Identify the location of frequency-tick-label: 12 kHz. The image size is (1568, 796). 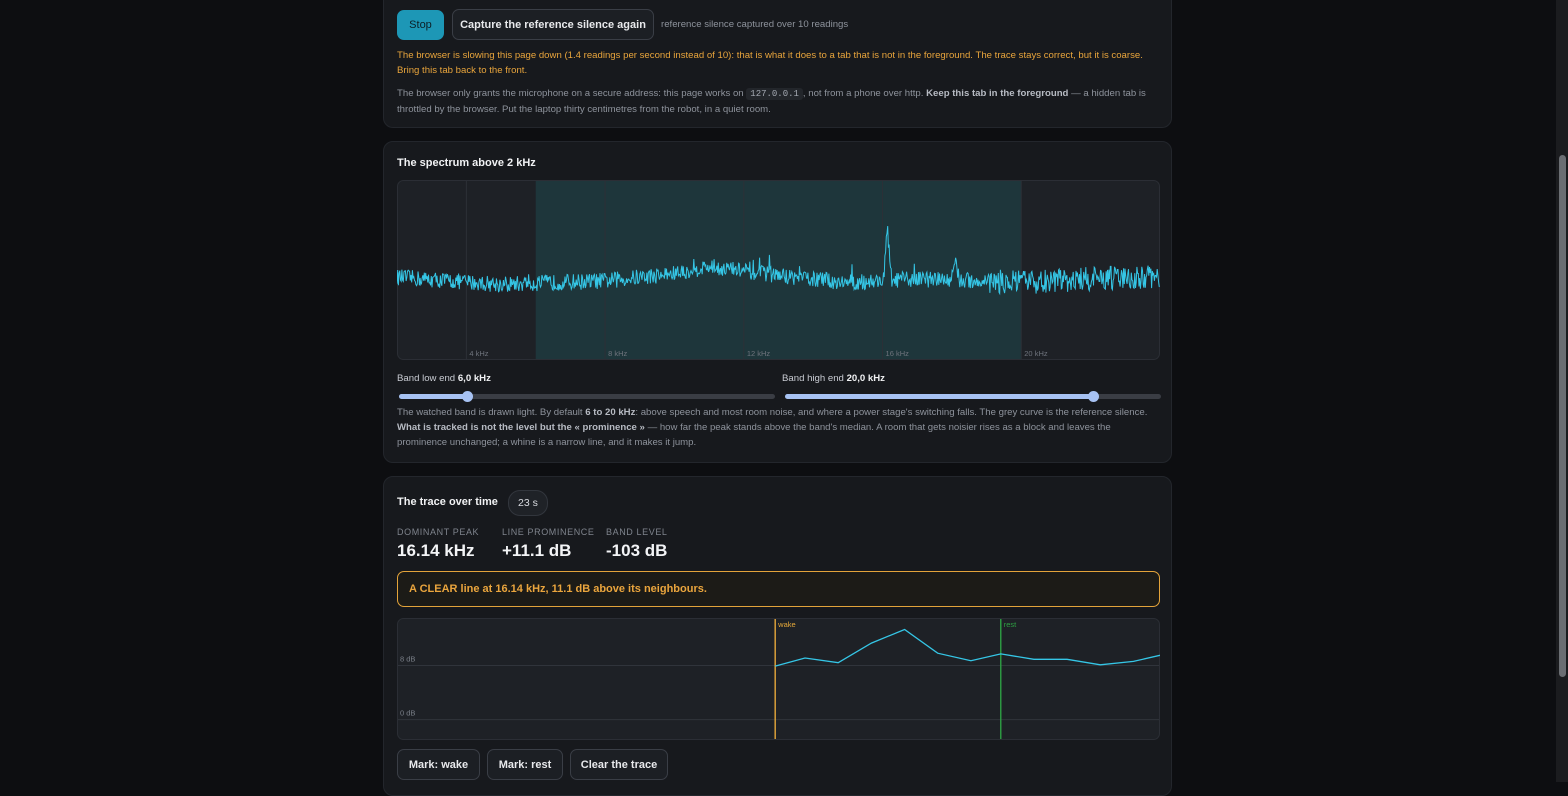
(759, 353).